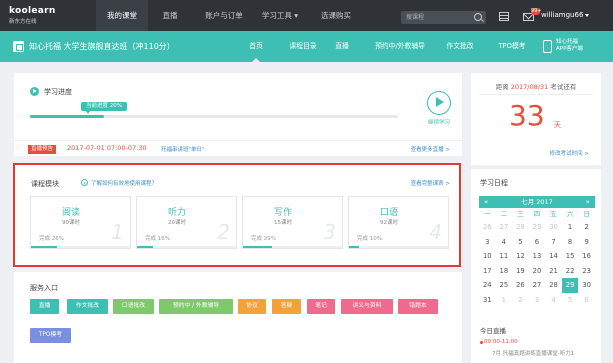 The height and width of the screenshot is (363, 613). What do you see at coordinates (537, 202) in the screenshot?
I see `calendar-month: 七月 2017` at bounding box center [537, 202].